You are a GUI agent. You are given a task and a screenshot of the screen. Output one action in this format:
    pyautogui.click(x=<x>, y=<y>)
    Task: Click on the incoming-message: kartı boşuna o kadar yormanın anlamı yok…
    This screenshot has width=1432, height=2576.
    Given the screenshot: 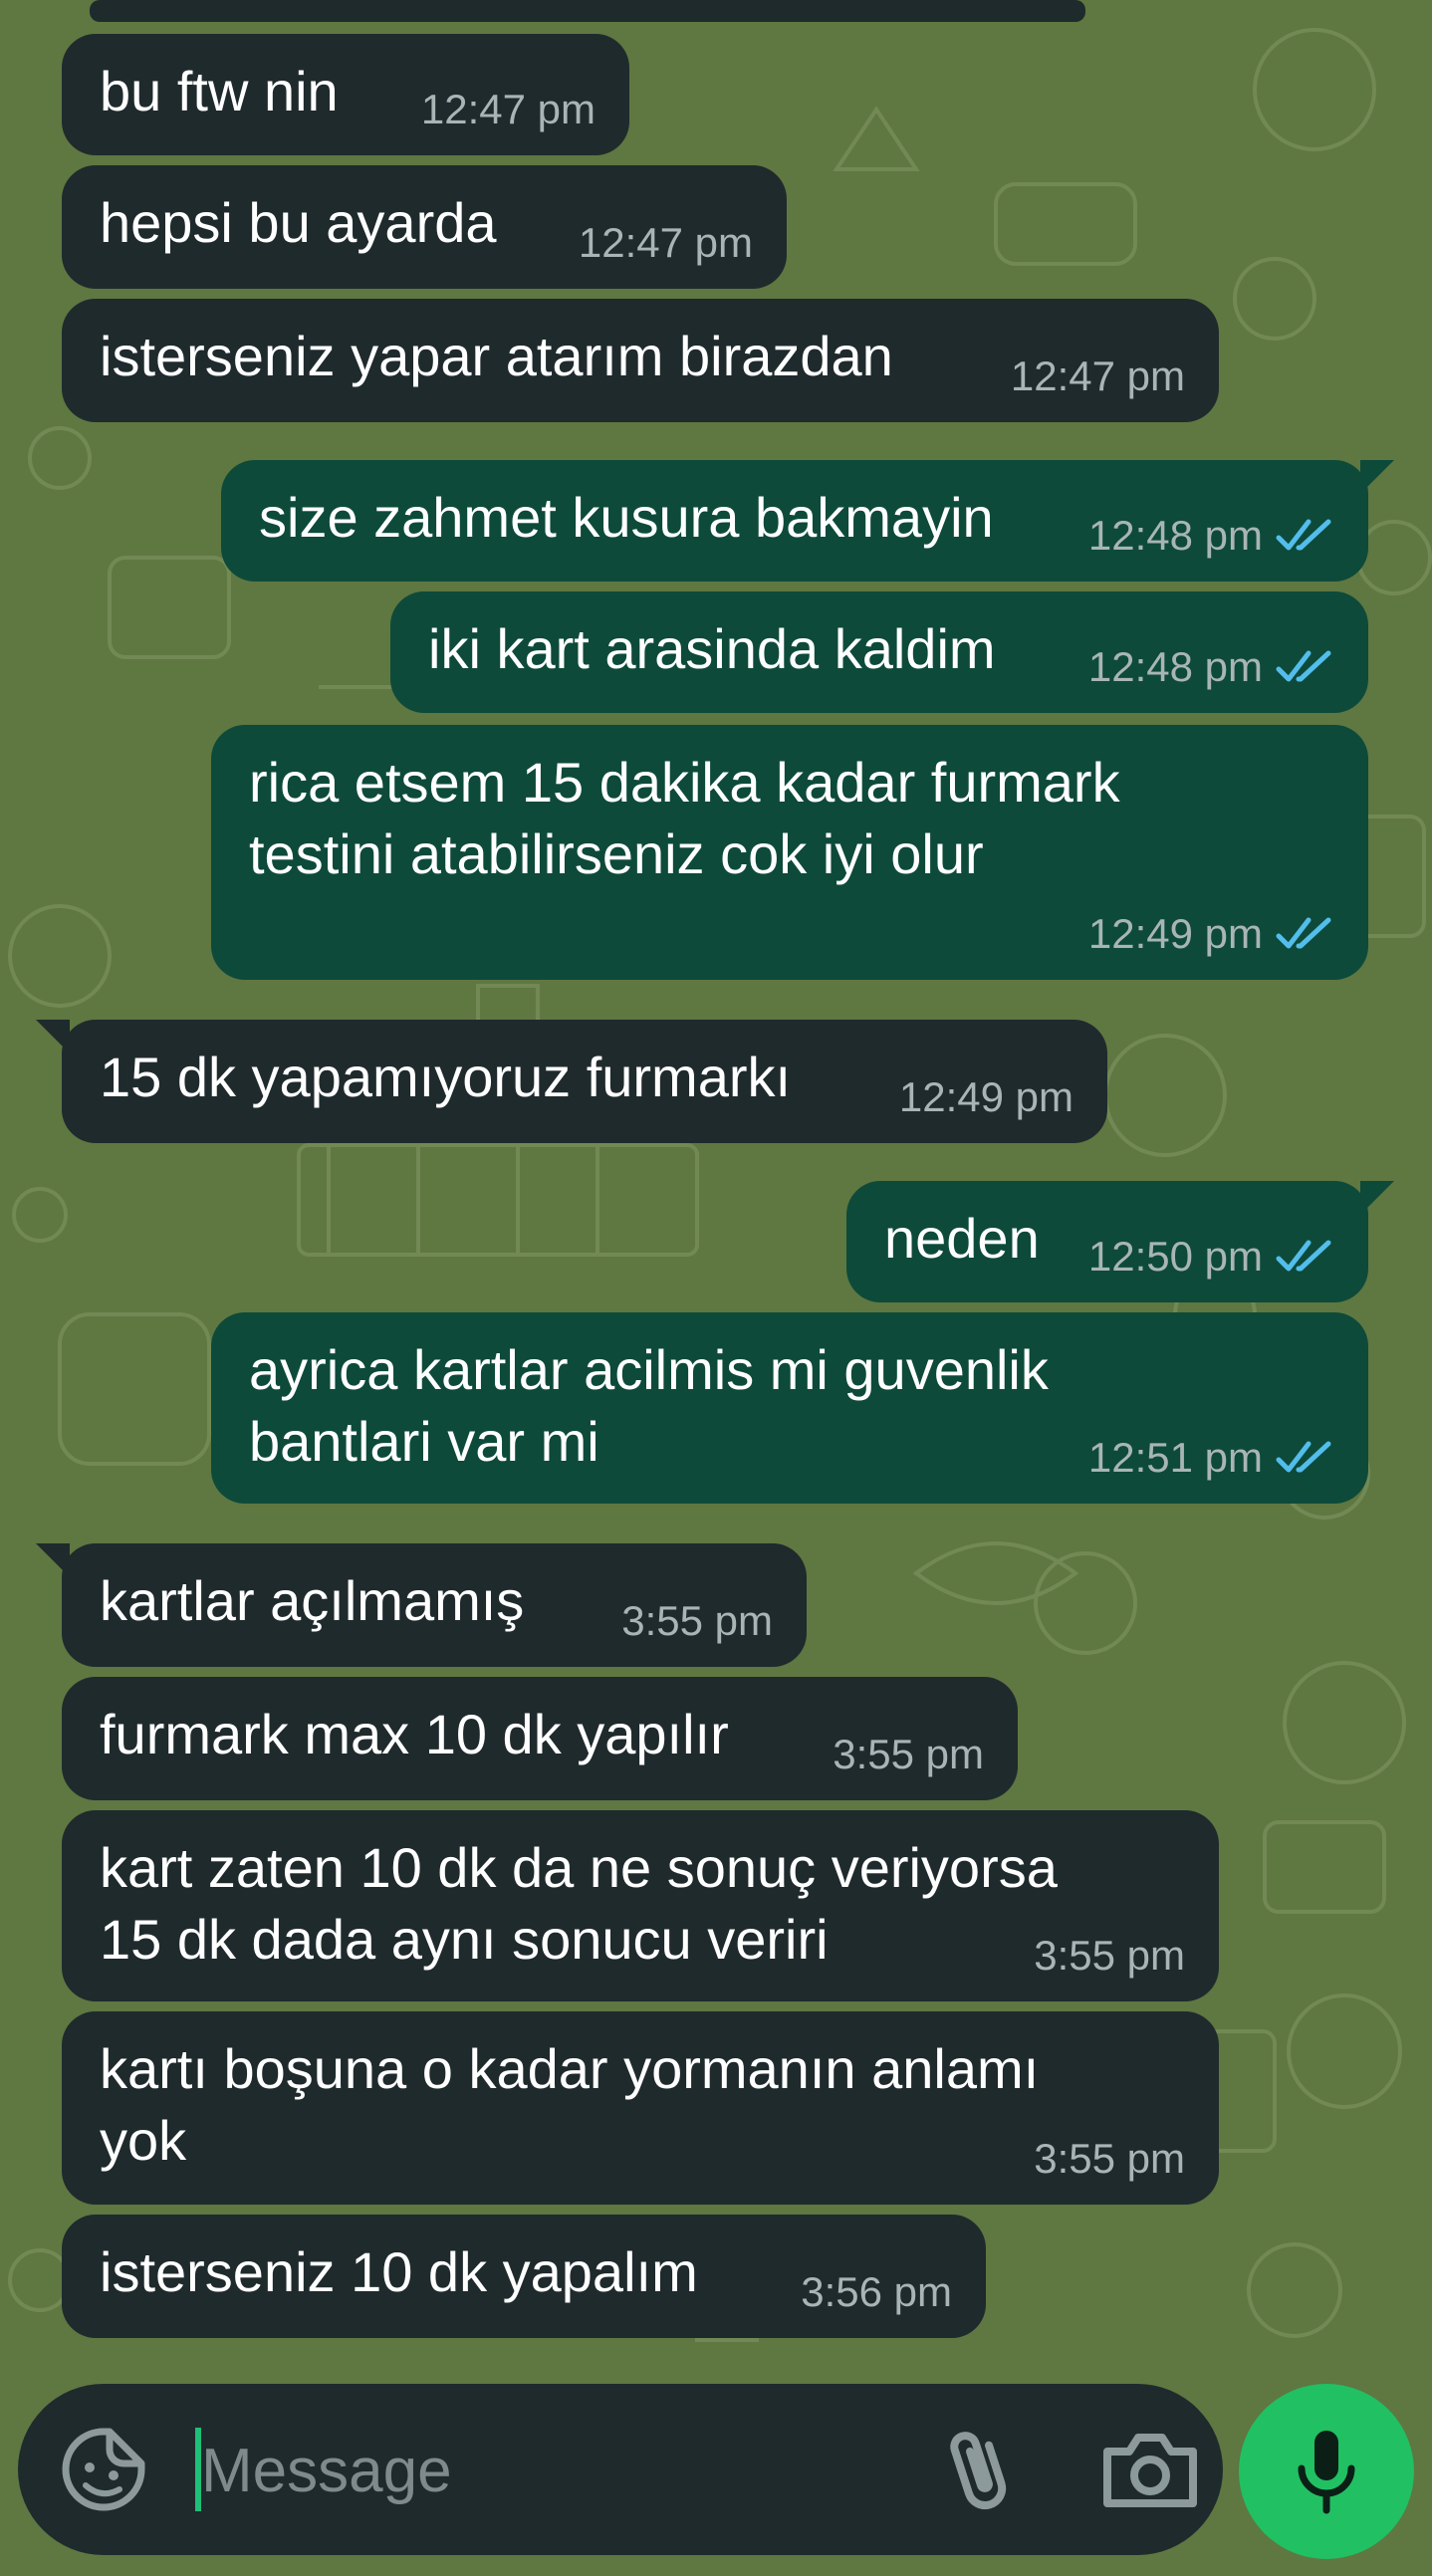 What is the action you would take?
    pyautogui.click(x=640, y=2108)
    